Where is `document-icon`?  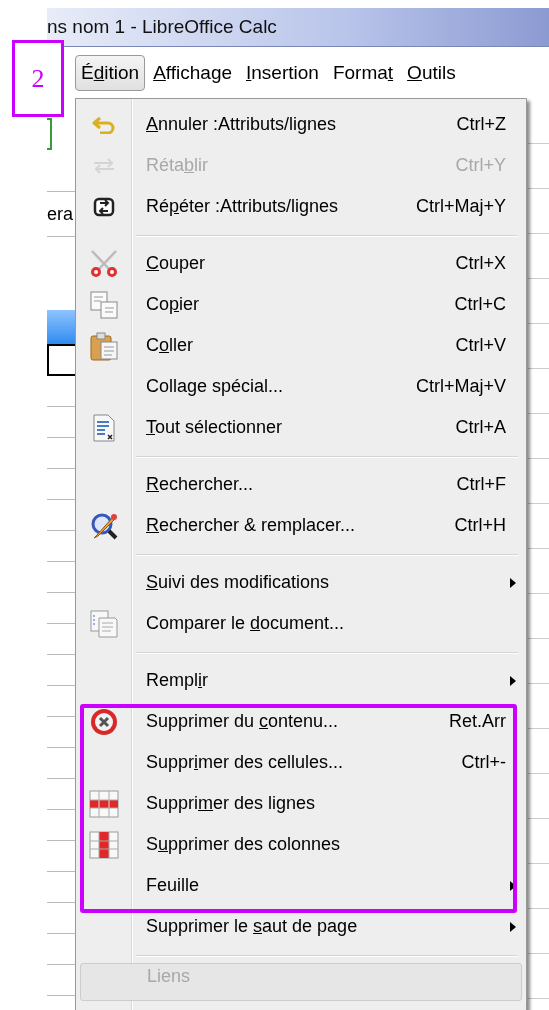 document-icon is located at coordinates (103, 427).